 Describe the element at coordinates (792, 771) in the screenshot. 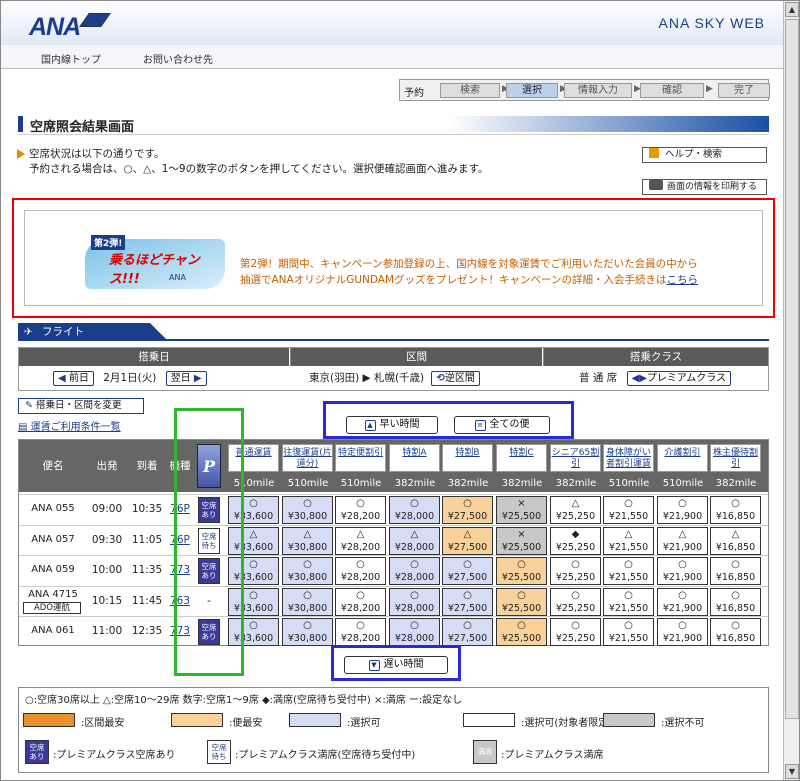

I see `scroll-down-icon: ▼` at that location.